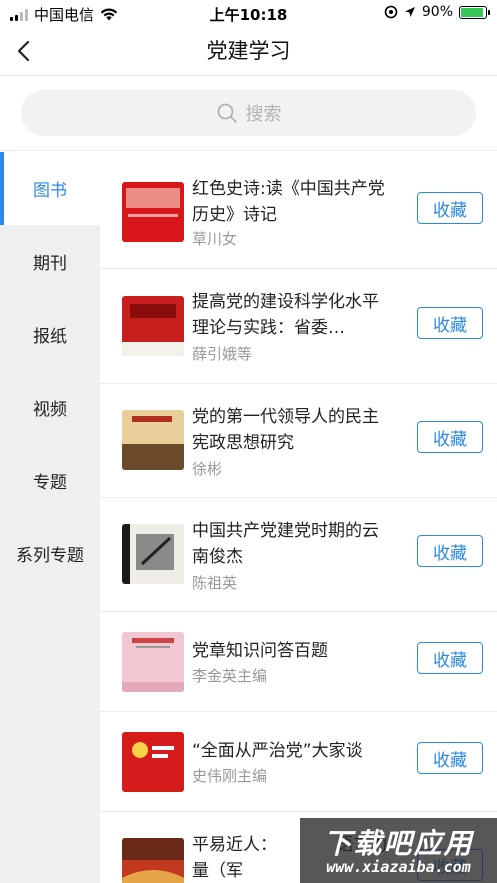  I want to click on book-author: 史伟刚主编, so click(230, 776).